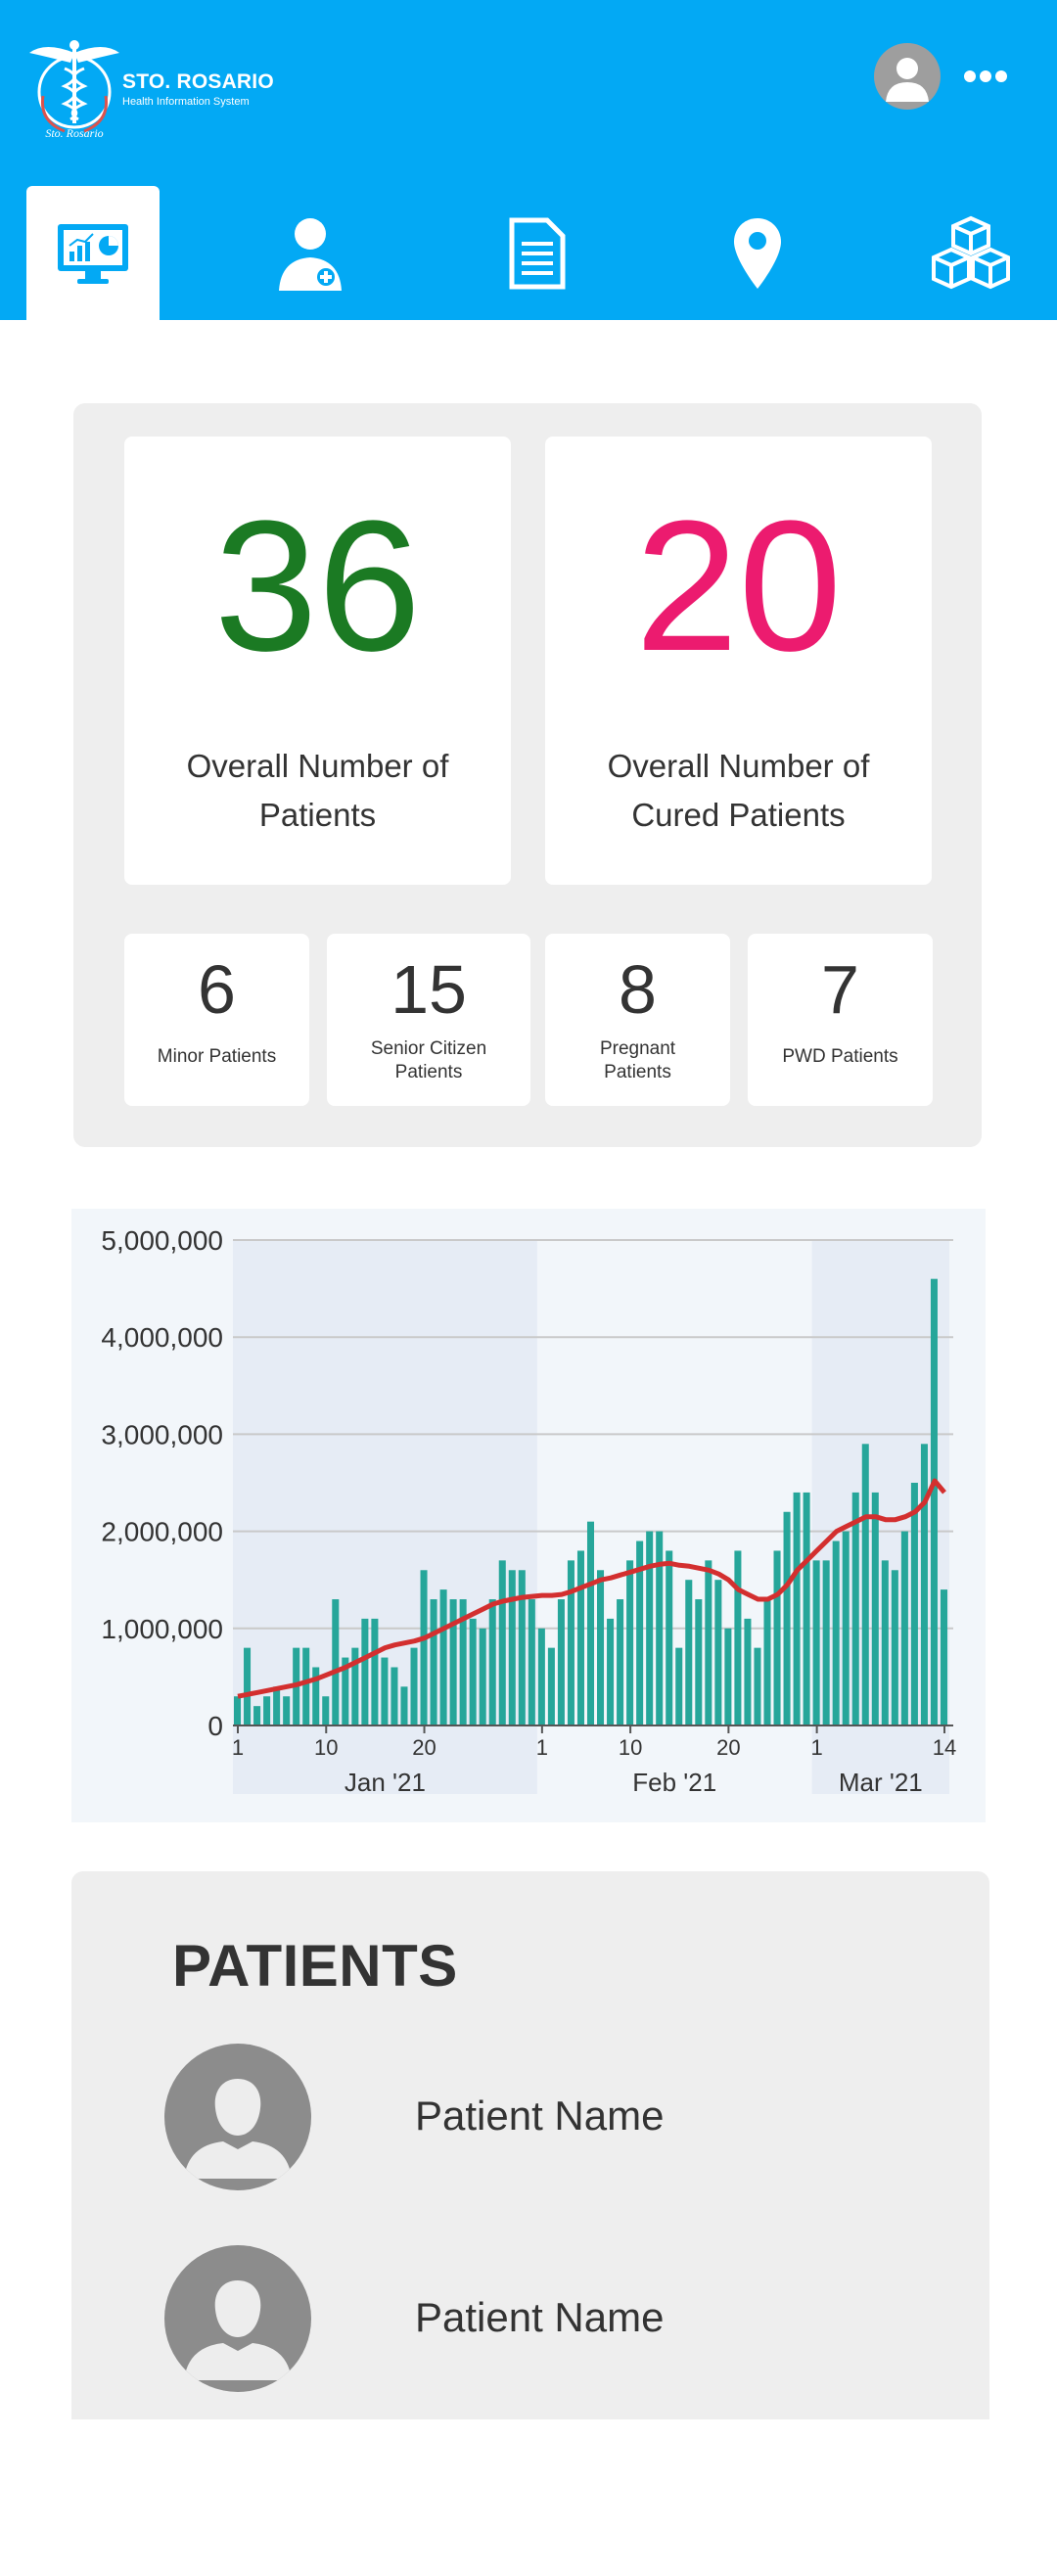 Image resolution: width=1057 pixels, height=2576 pixels. I want to click on caduceus-logo-icon: Sto. Rosario, so click(74, 90).